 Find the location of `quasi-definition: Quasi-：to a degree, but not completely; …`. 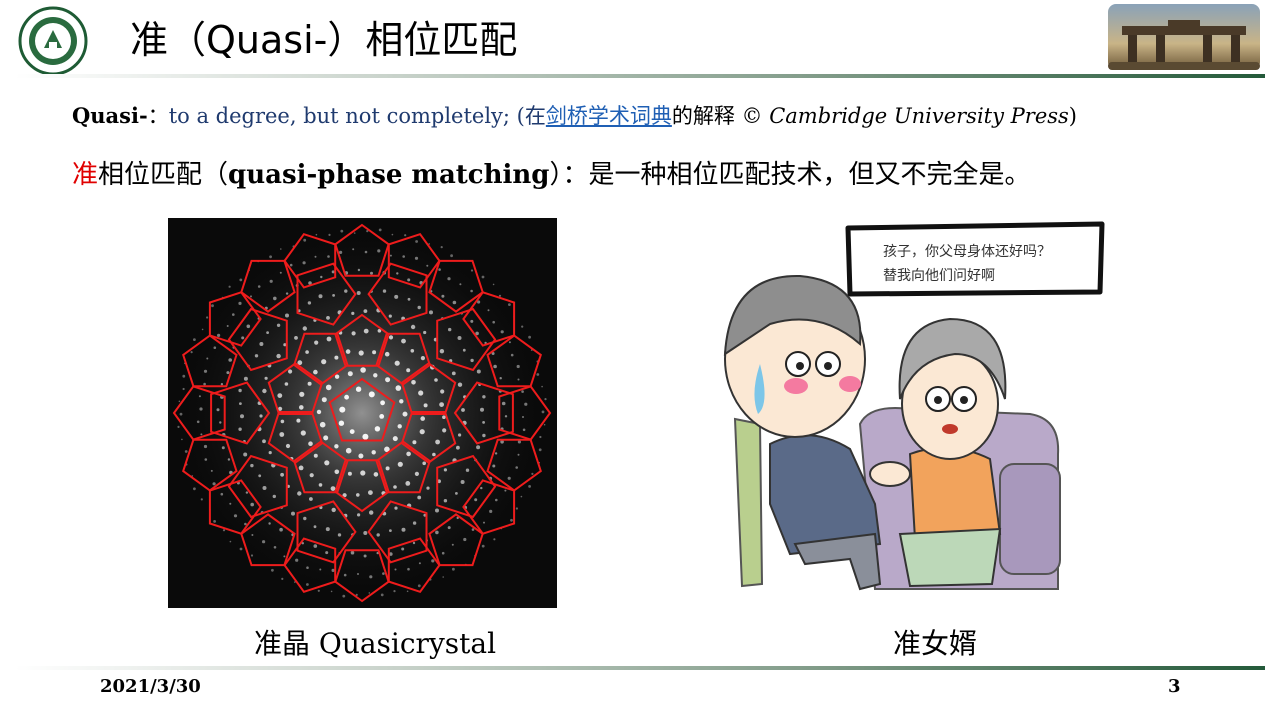

quasi-definition: Quasi-：to a degree, but not completely; … is located at coordinates (574, 116).